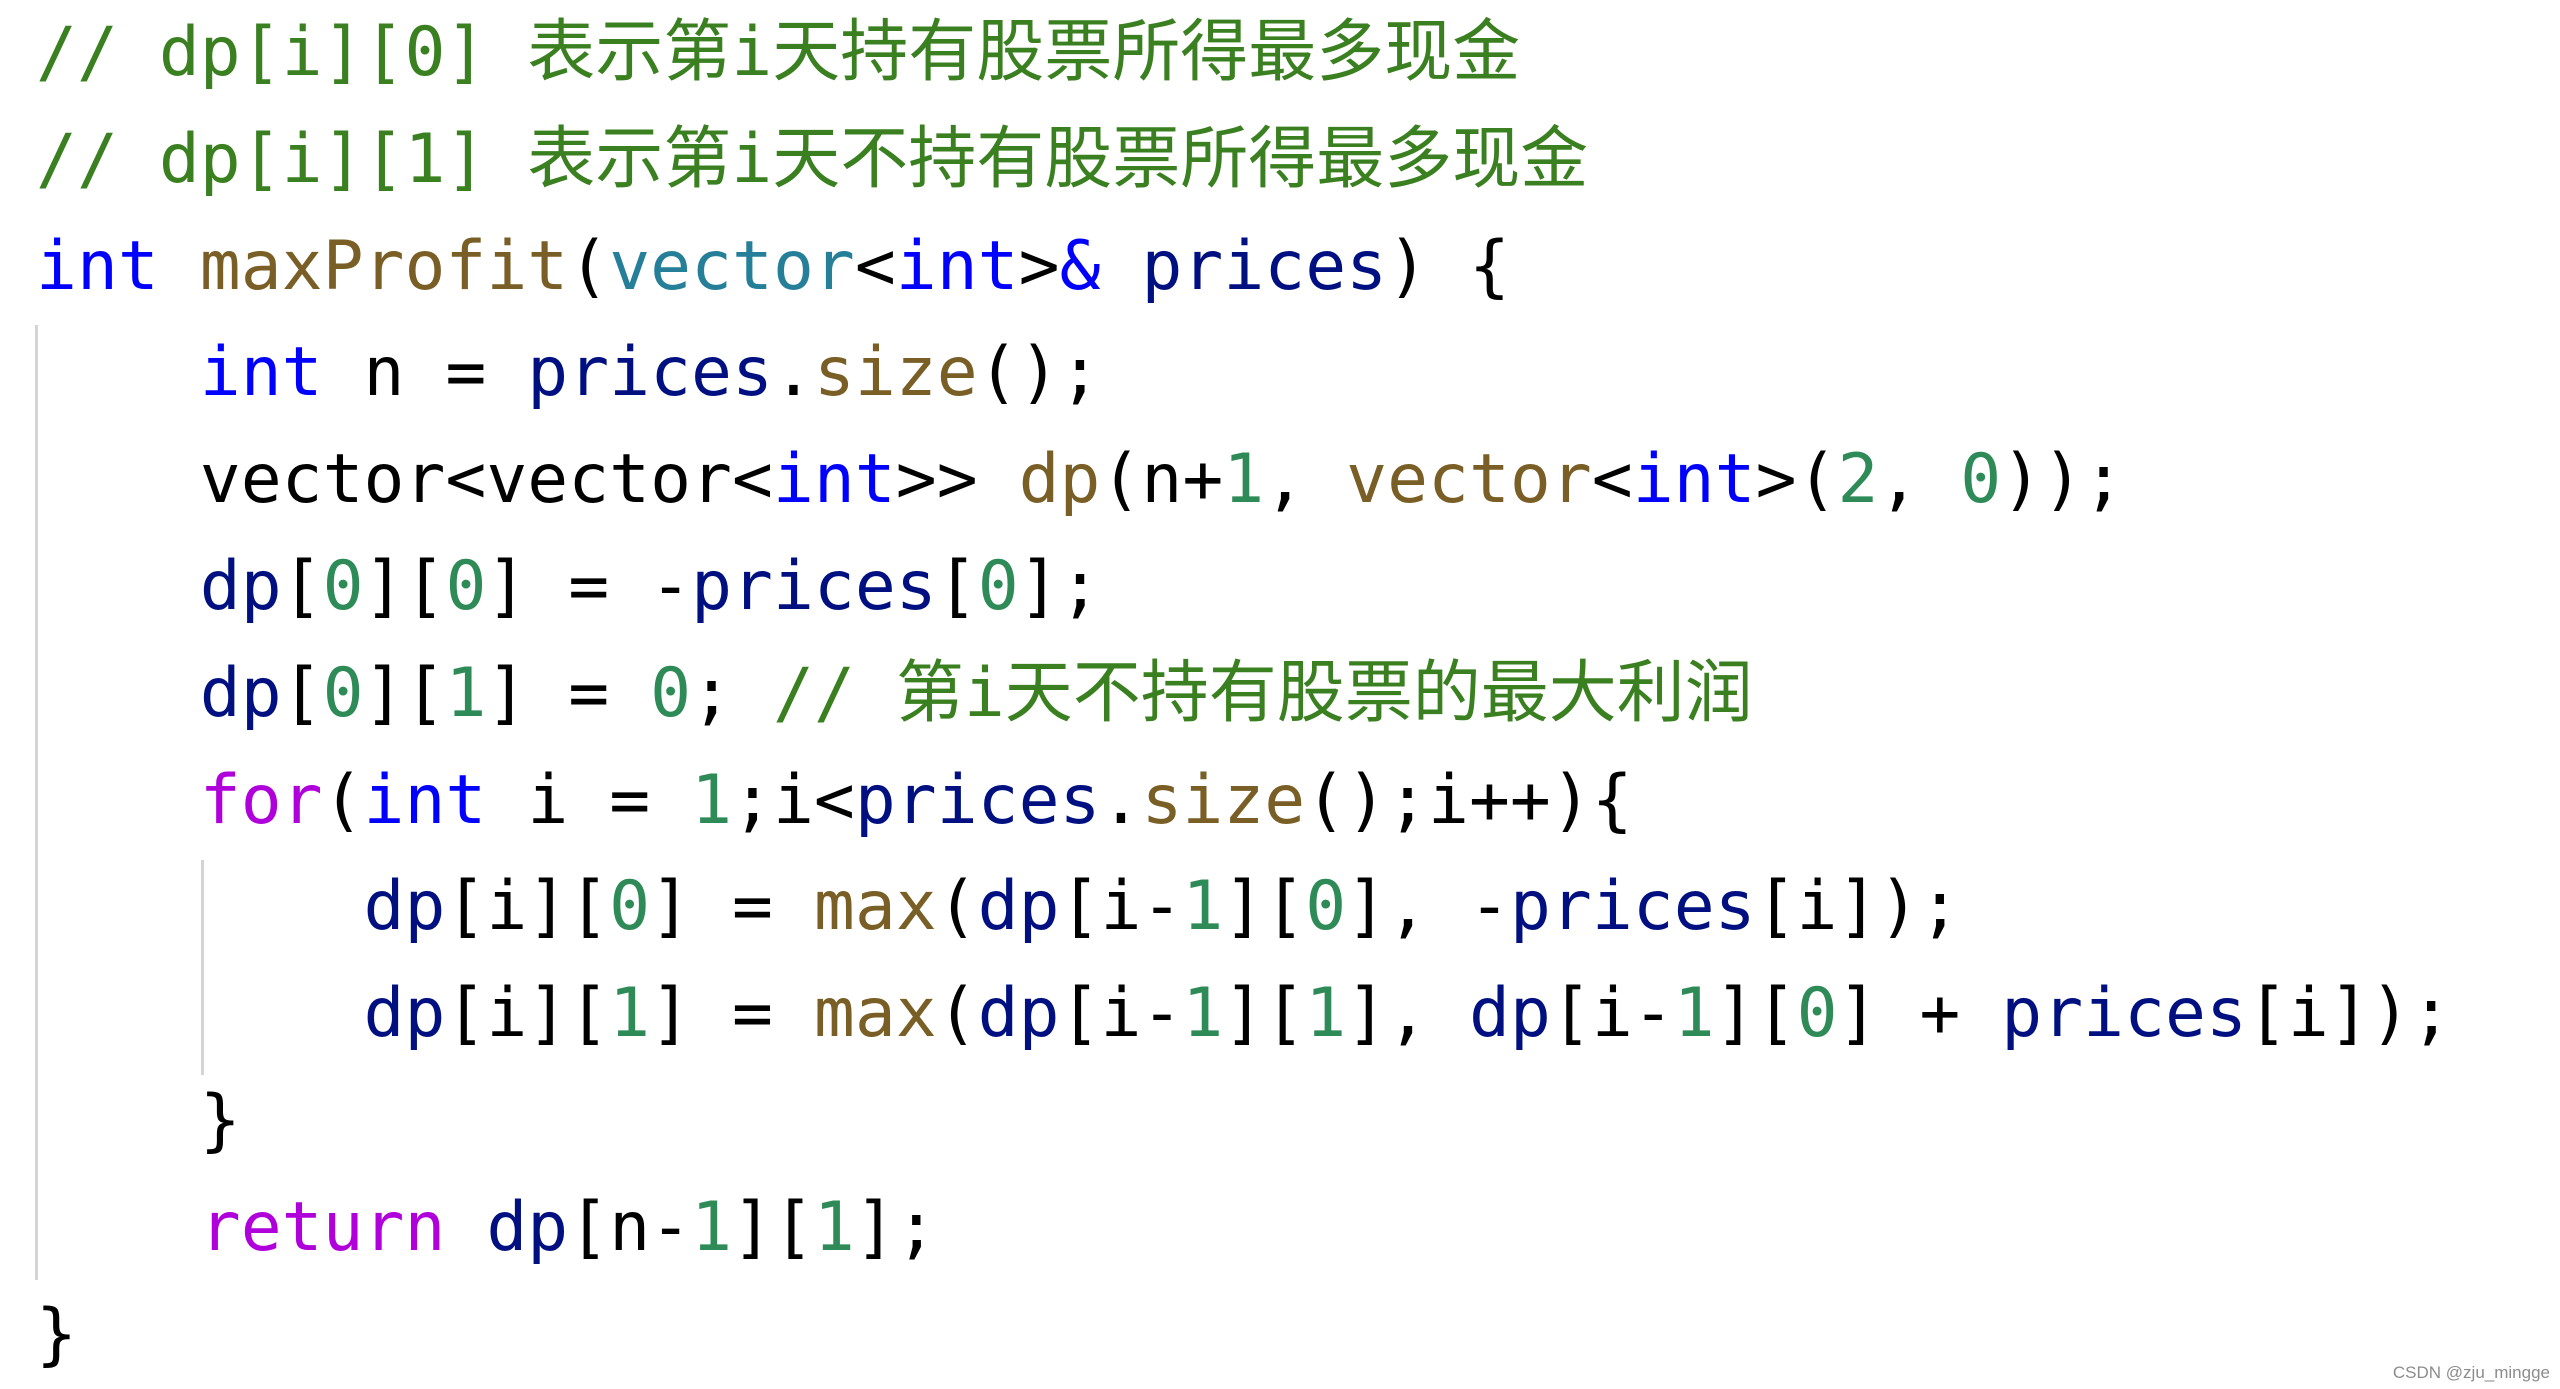  What do you see at coordinates (1448, 266) in the screenshot?
I see `code-text: ) {` at bounding box center [1448, 266].